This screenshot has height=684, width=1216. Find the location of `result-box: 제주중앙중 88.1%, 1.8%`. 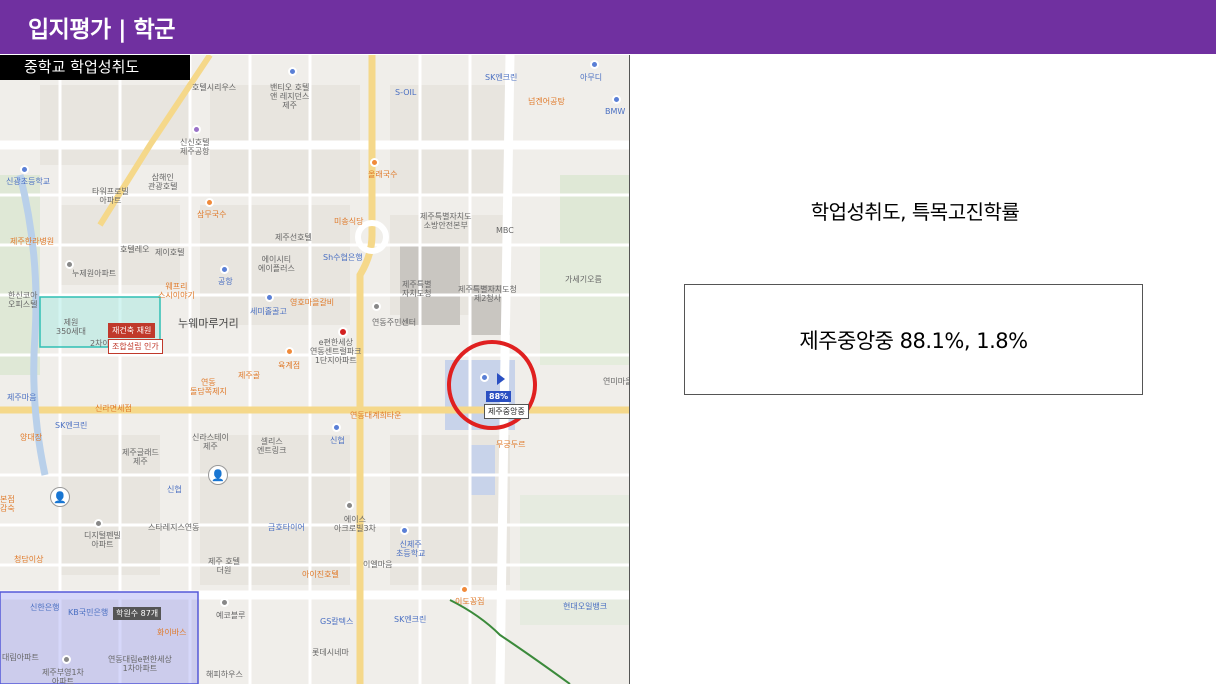

result-box: 제주중앙중 88.1%, 1.8% is located at coordinates (913, 339).